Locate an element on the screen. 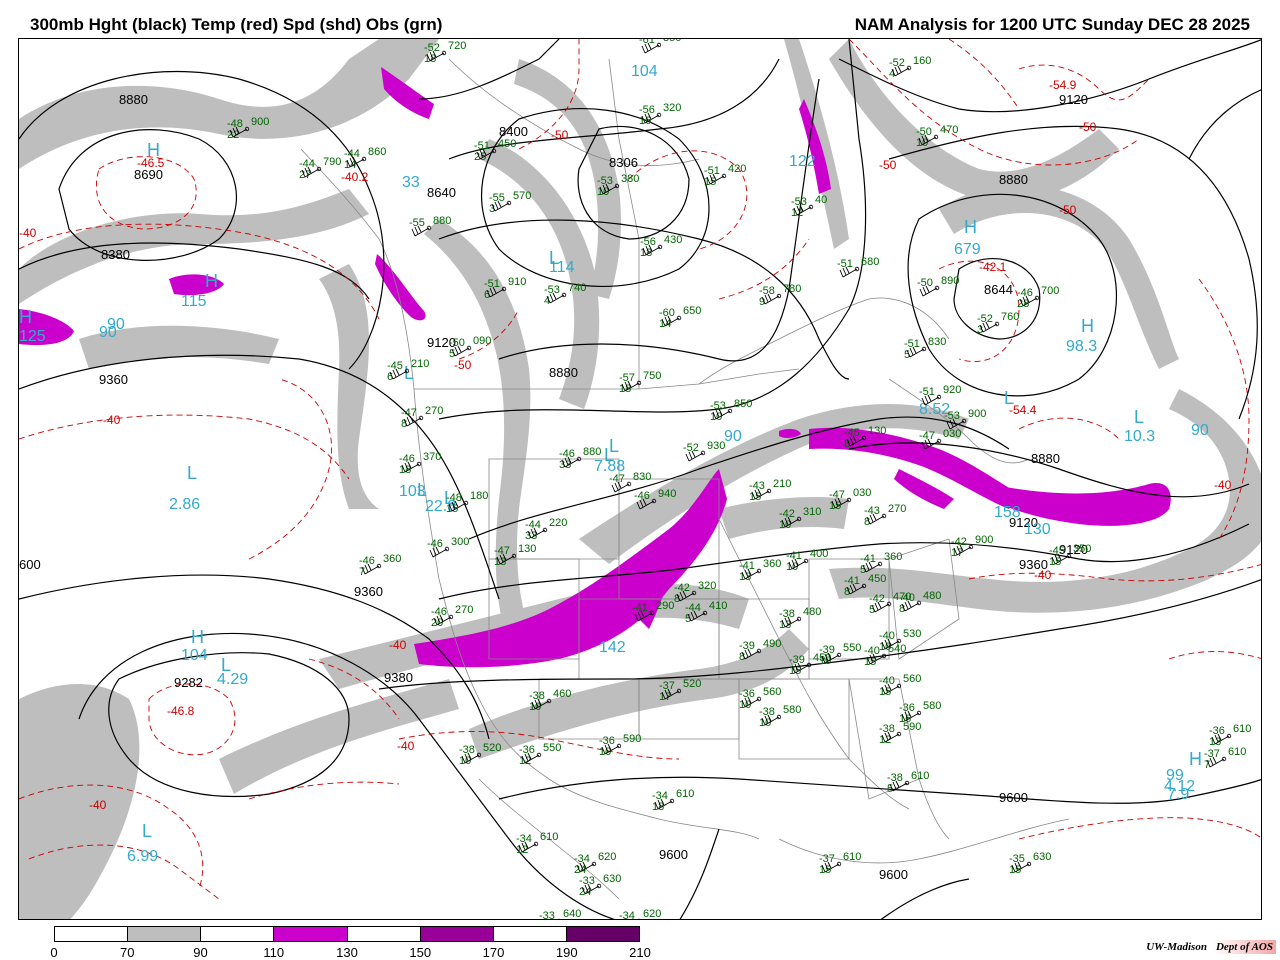 Image resolution: width=1280 pixels, height=960 pixels. station-observation: -46 3607 is located at coordinates (380, 565).